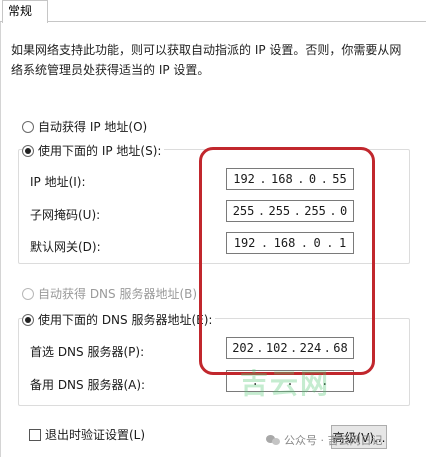 This screenshot has width=426, height=457. What do you see at coordinates (35, 434) in the screenshot?
I see `validate-checkbox` at bounding box center [35, 434].